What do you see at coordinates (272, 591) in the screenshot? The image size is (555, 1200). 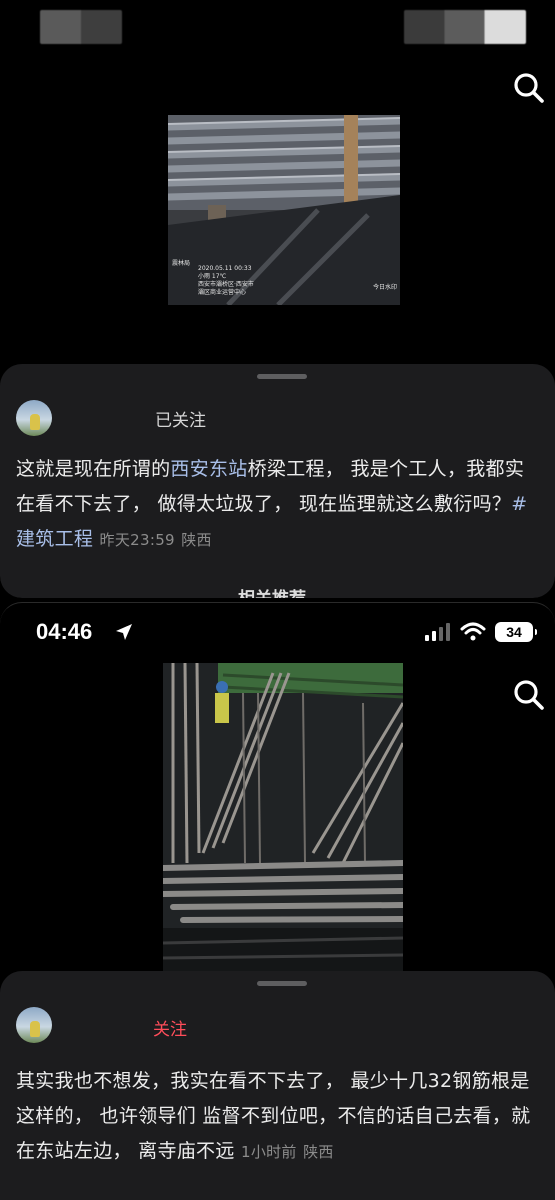 I see `related-recommendations: 相关推荐` at bounding box center [272, 591].